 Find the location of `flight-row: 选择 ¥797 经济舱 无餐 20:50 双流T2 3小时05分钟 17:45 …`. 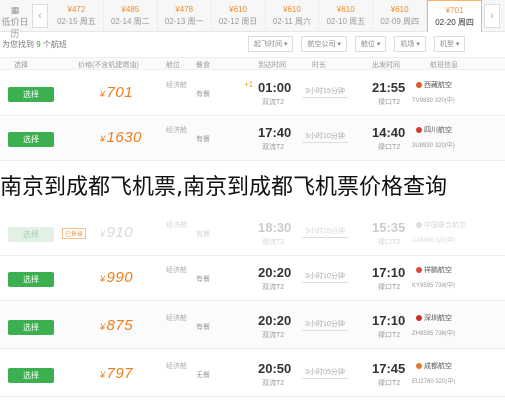

flight-row: 选择 ¥797 经济舱 无餐 20:50 双流T2 3小时05分钟 17:45 … is located at coordinates (252, 375).